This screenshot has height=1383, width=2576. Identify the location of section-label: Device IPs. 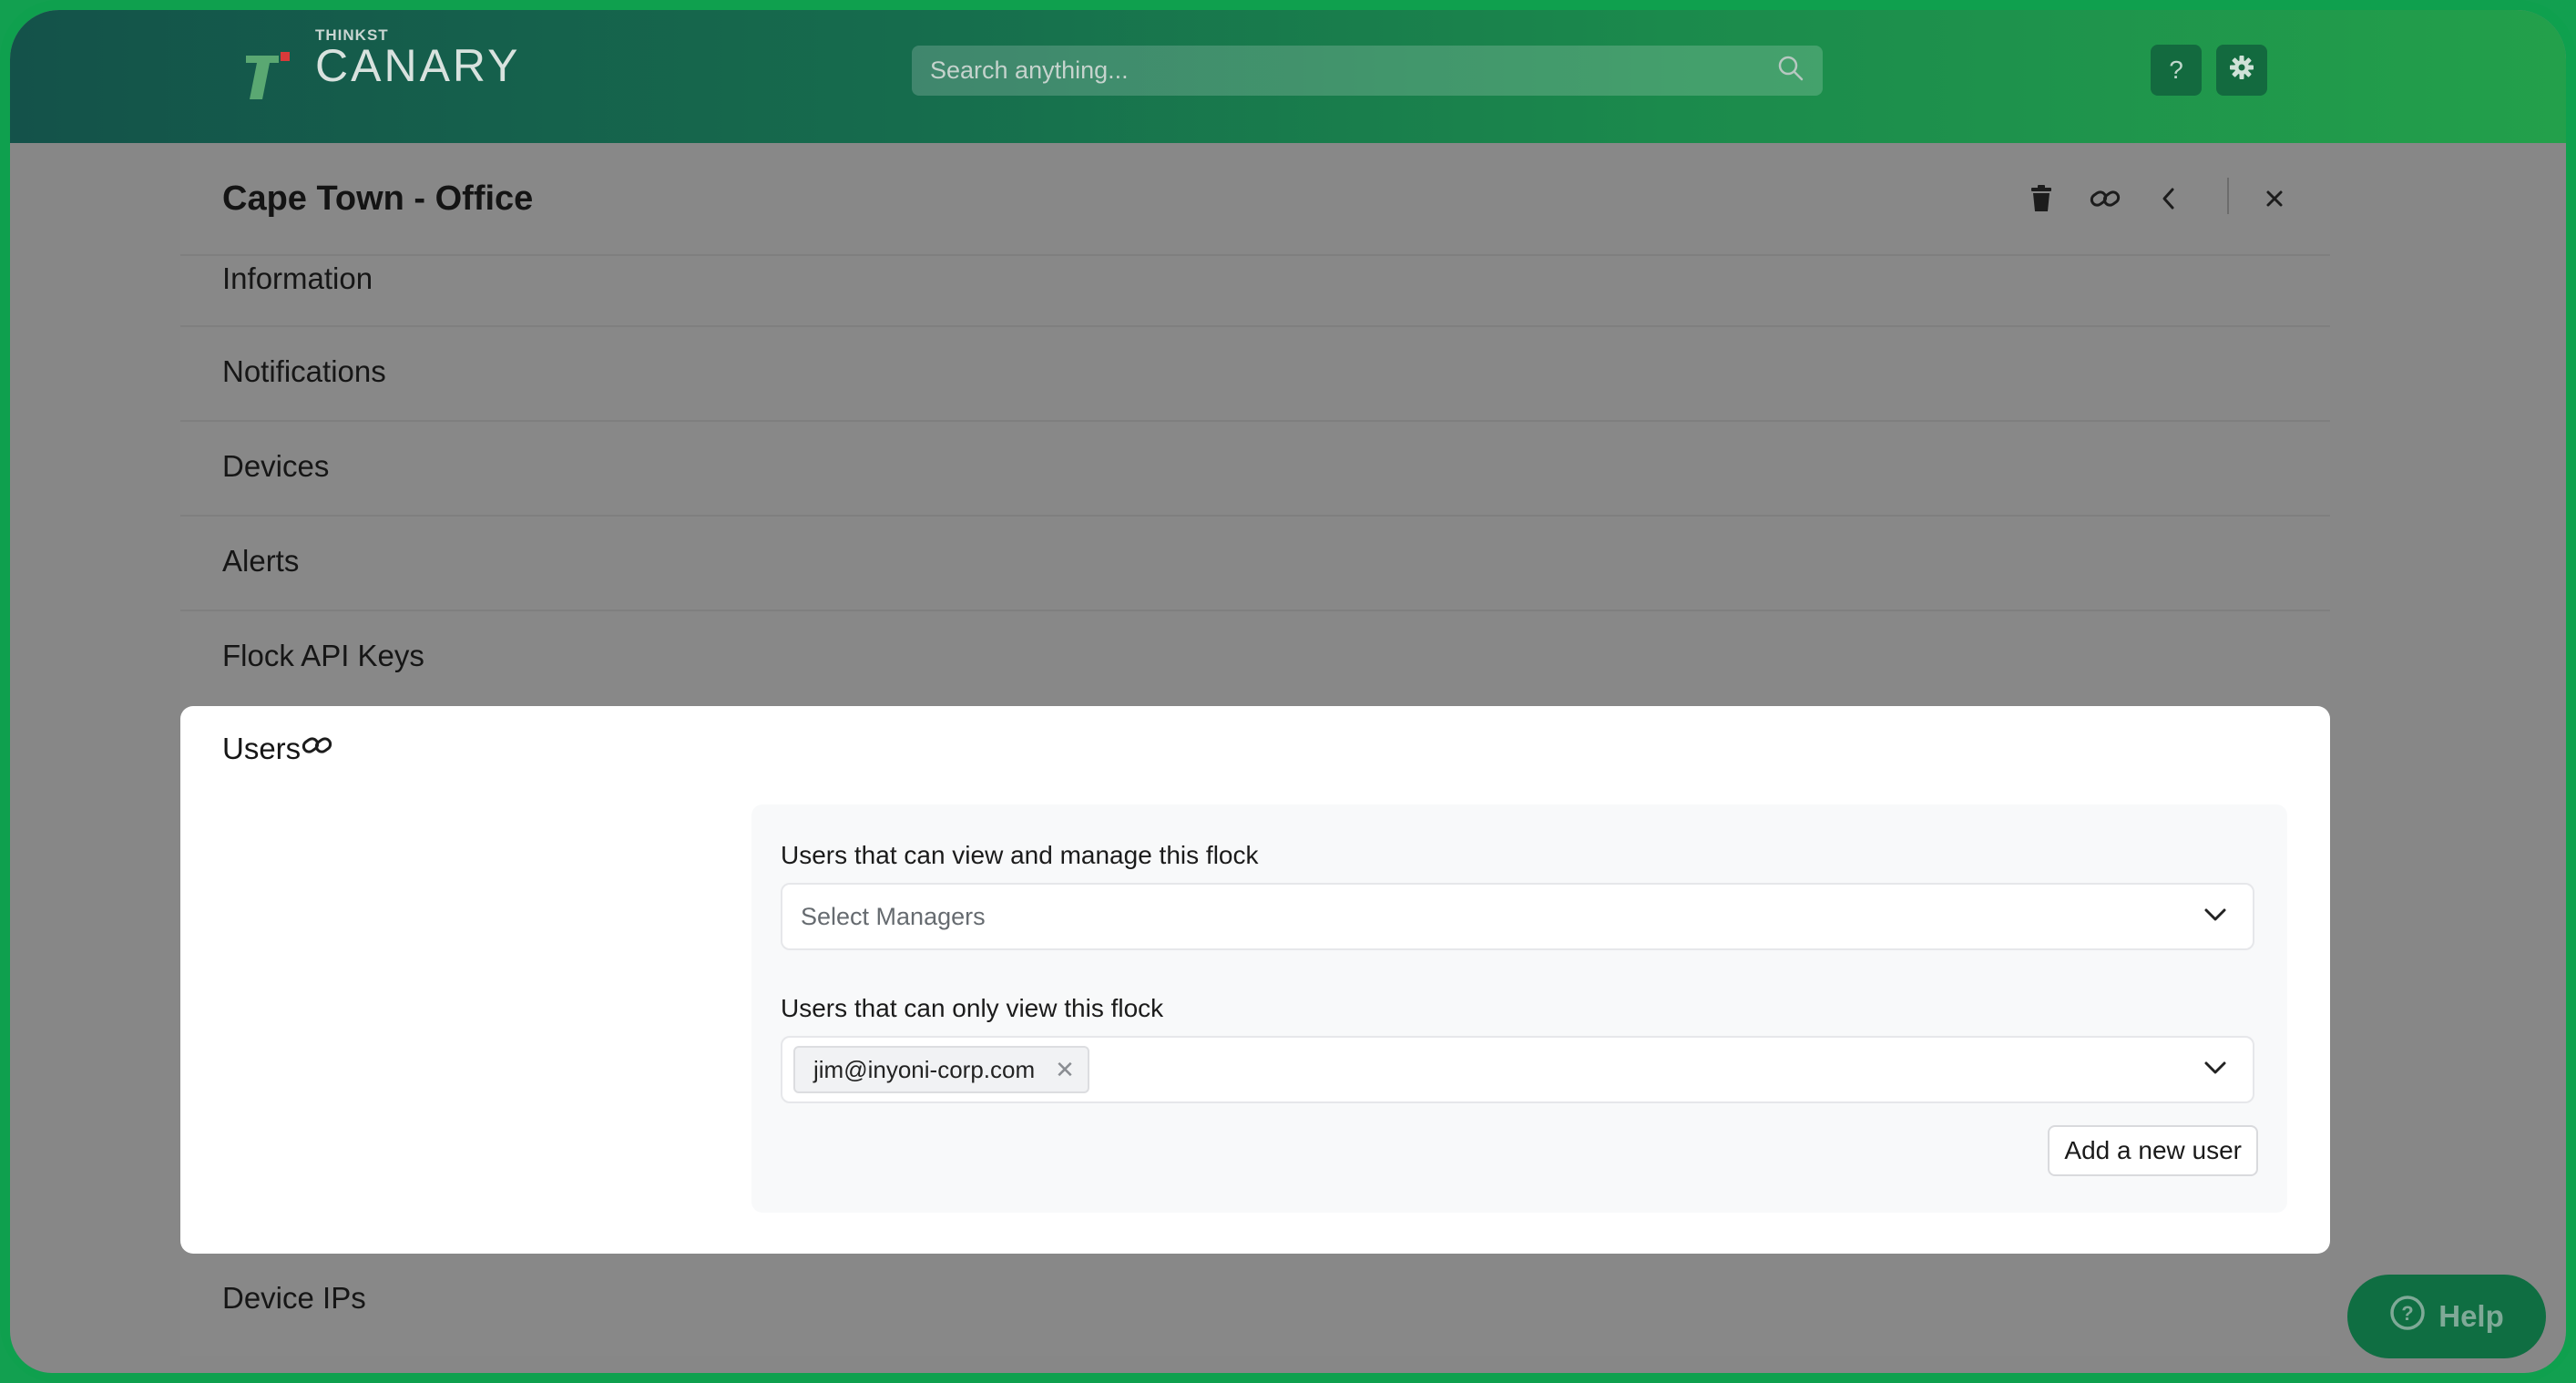
(294, 1298).